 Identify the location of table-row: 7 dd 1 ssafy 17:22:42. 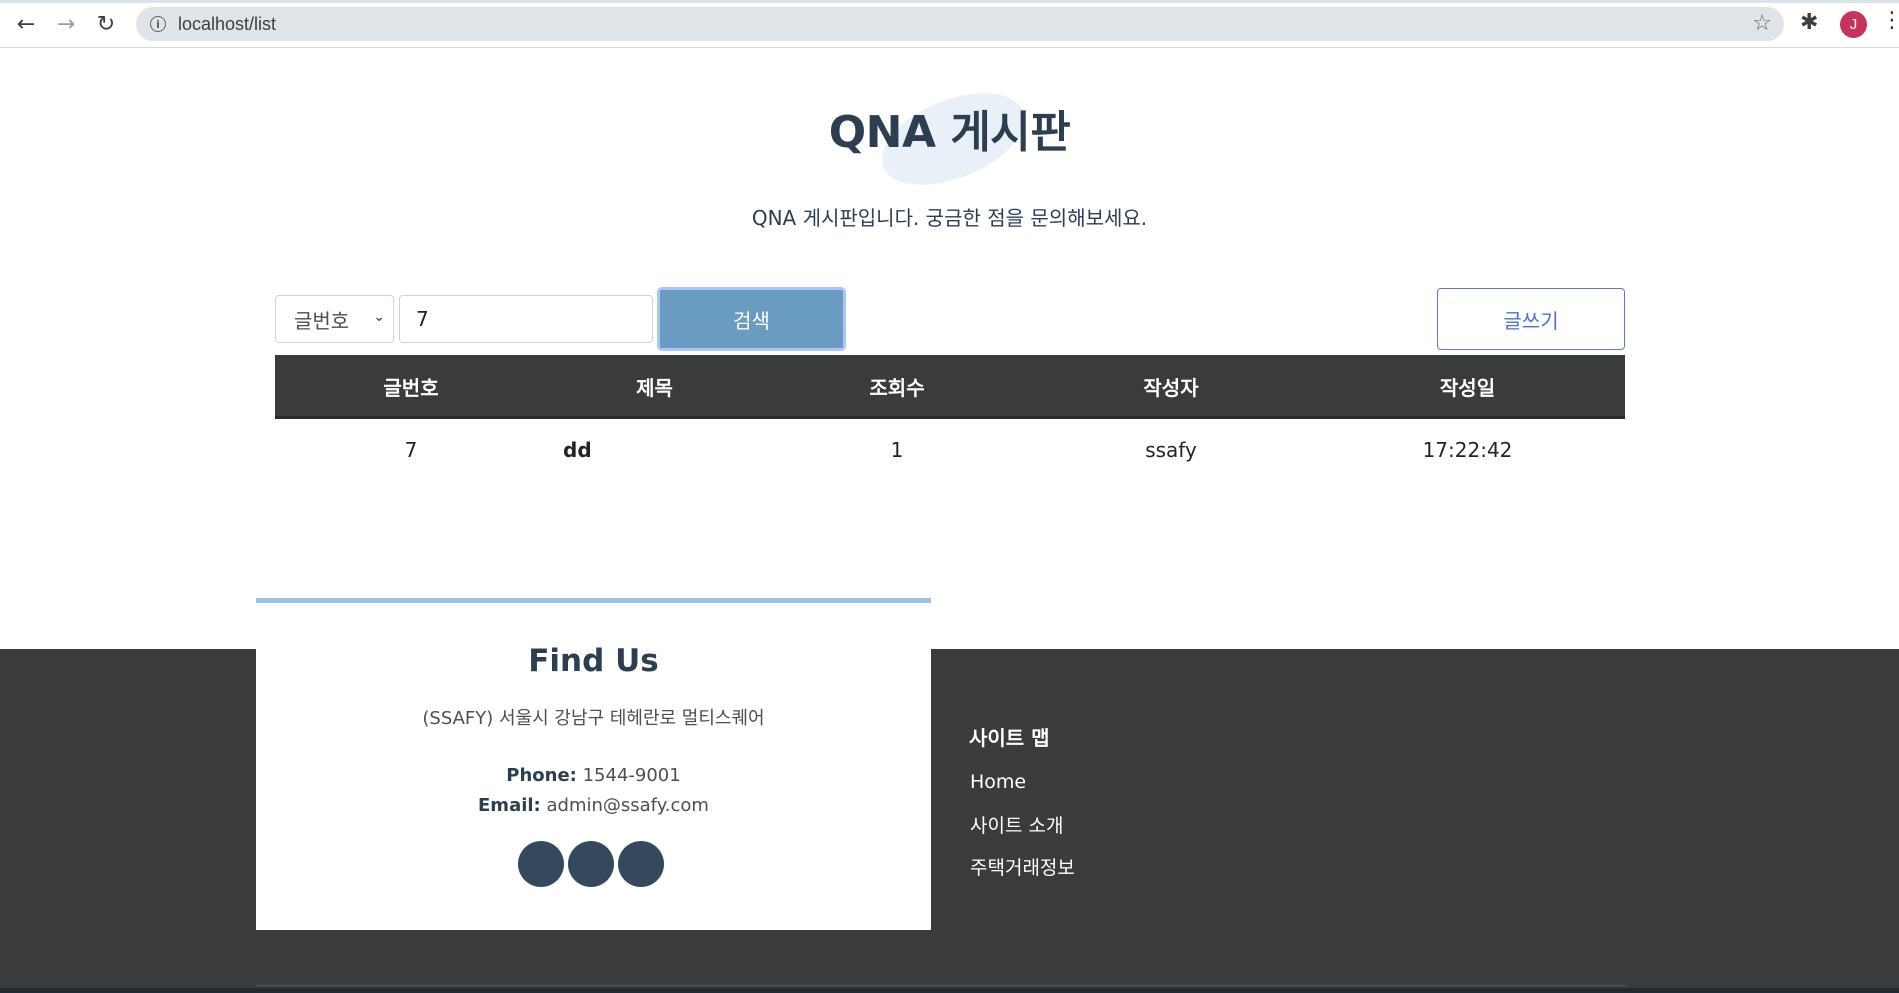
(950, 450).